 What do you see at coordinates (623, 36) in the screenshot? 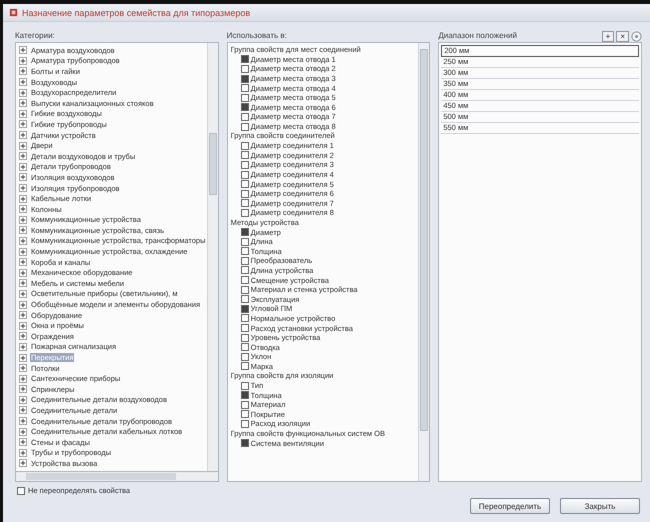
I see `remove-button: ×` at bounding box center [623, 36].